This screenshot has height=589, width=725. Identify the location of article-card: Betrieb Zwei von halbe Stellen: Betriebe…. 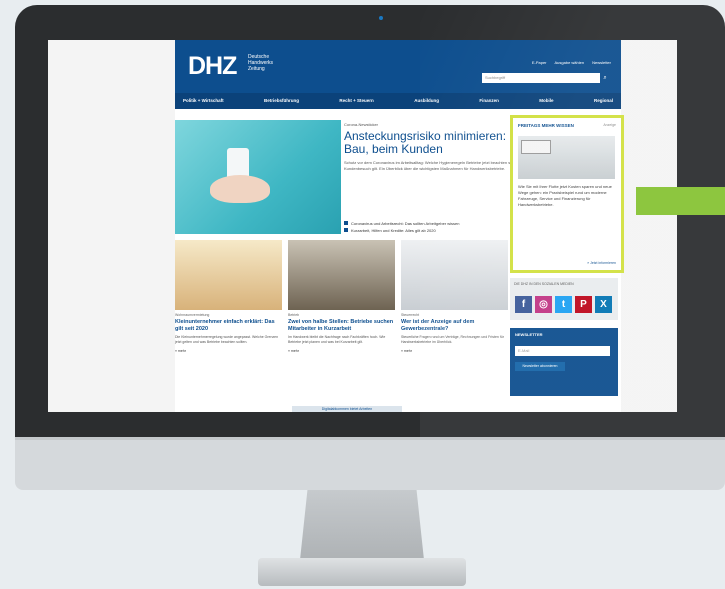
(341, 296).